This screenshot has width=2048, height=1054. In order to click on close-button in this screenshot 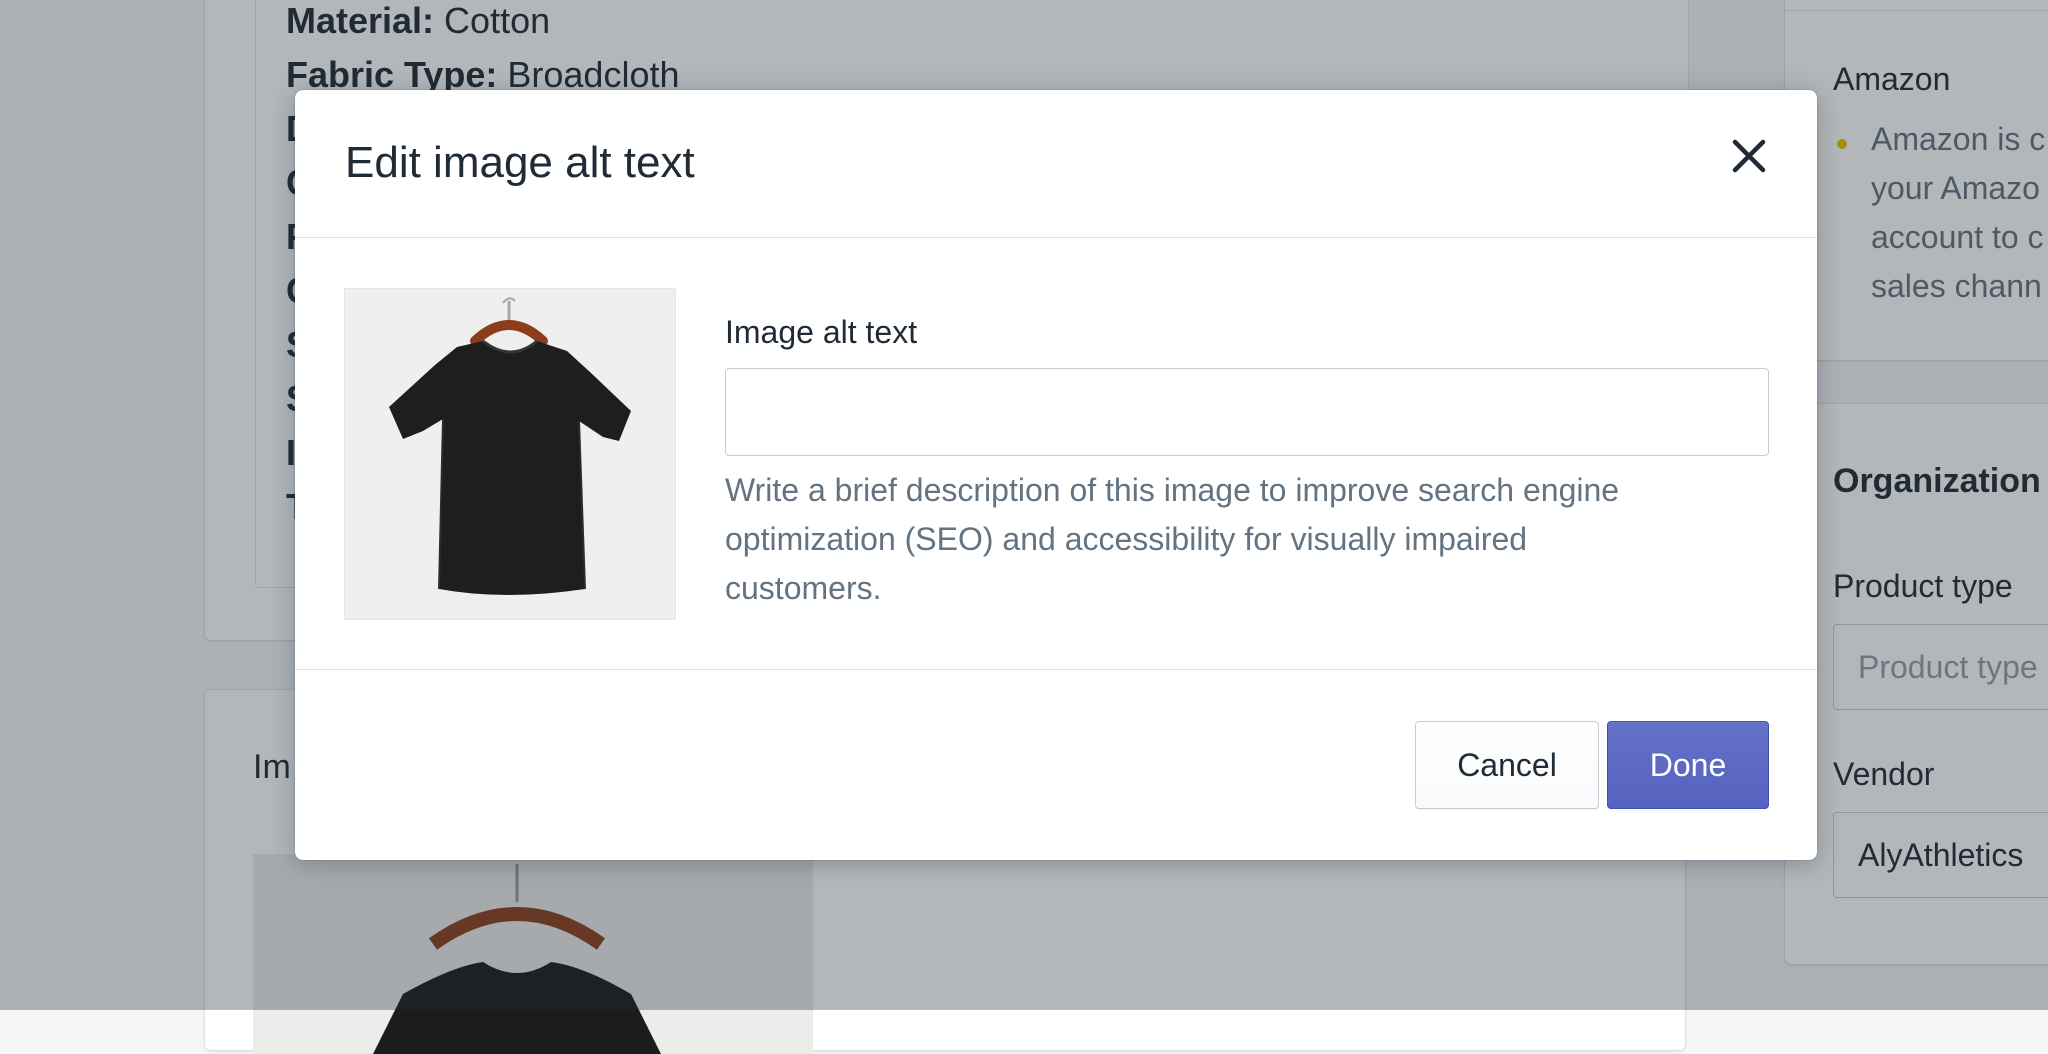, I will do `click(1749, 156)`.